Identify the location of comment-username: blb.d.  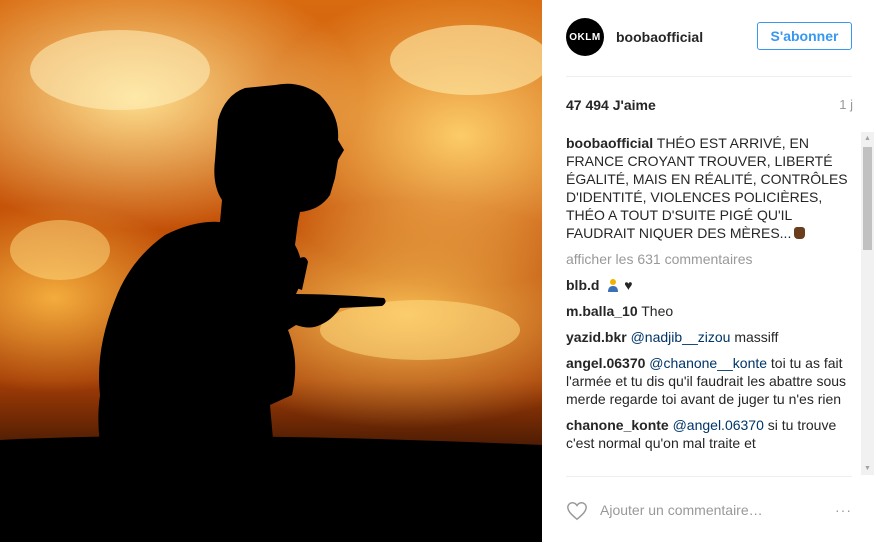
(582, 285).